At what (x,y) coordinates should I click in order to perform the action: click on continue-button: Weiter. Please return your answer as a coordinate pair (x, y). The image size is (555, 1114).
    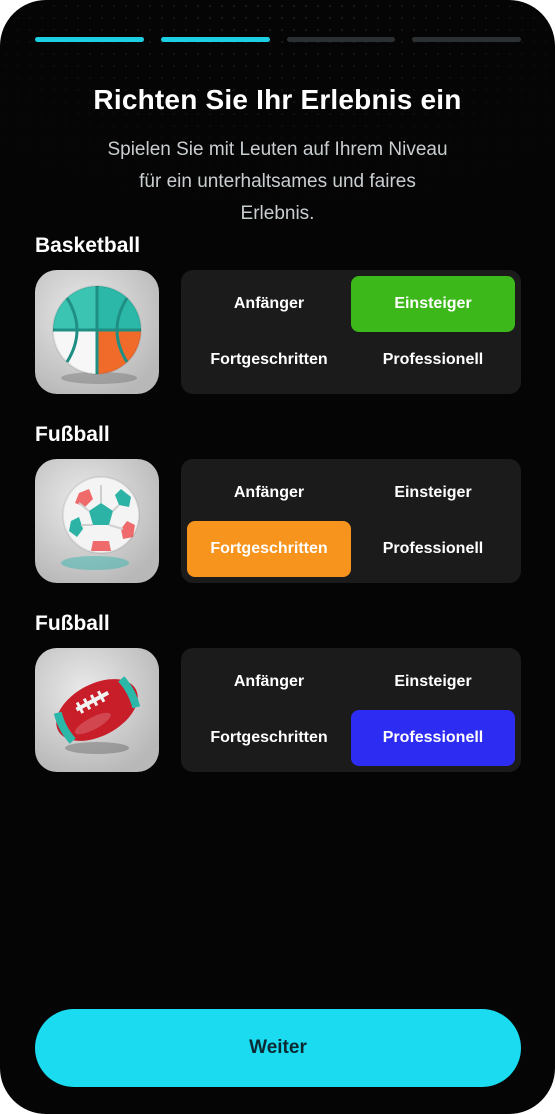
    Looking at the image, I should click on (278, 1048).